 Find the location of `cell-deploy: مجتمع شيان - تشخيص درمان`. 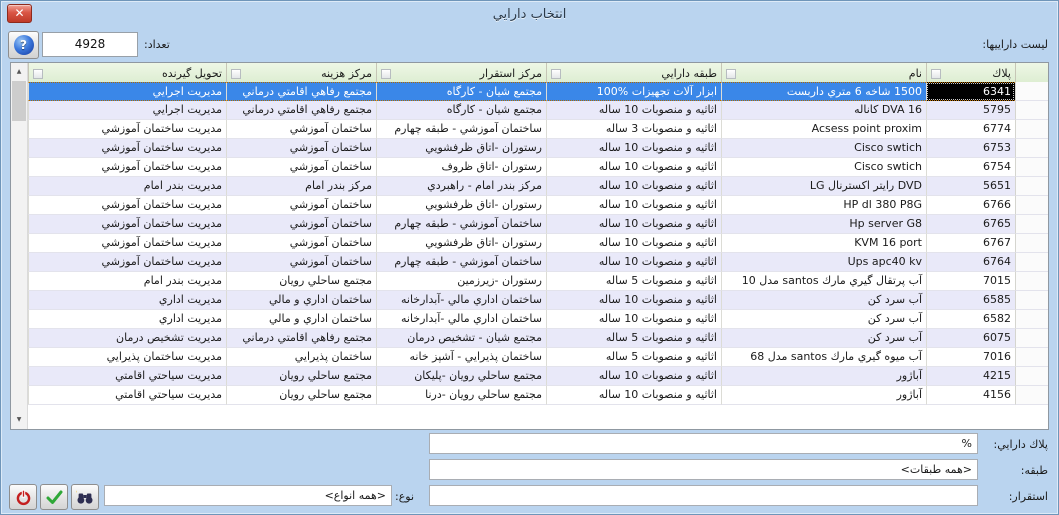

cell-deploy: مجتمع شيان - تشخيص درمان is located at coordinates (461, 338).